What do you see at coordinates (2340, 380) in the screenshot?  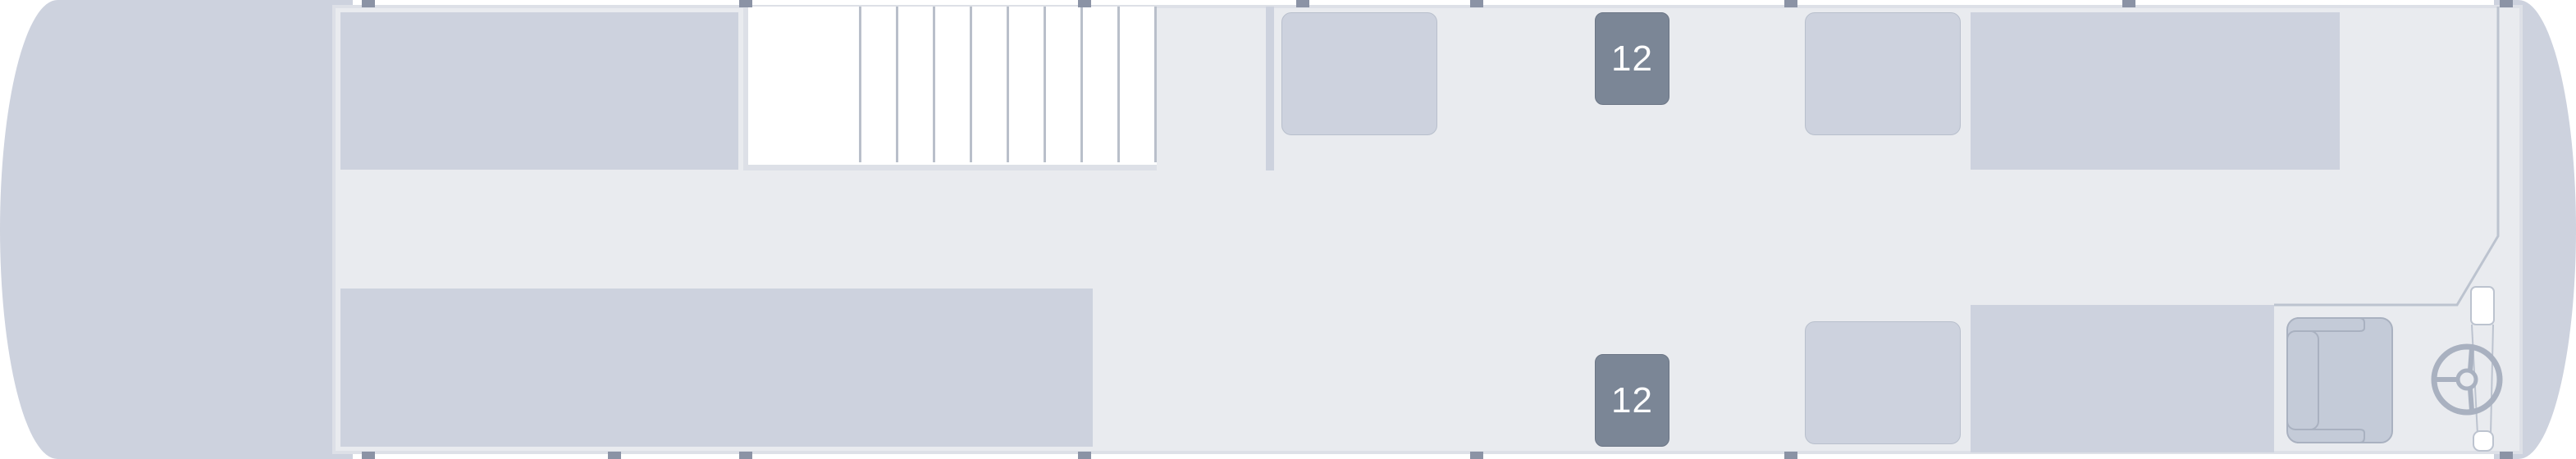 I see `driver-seat-icon` at bounding box center [2340, 380].